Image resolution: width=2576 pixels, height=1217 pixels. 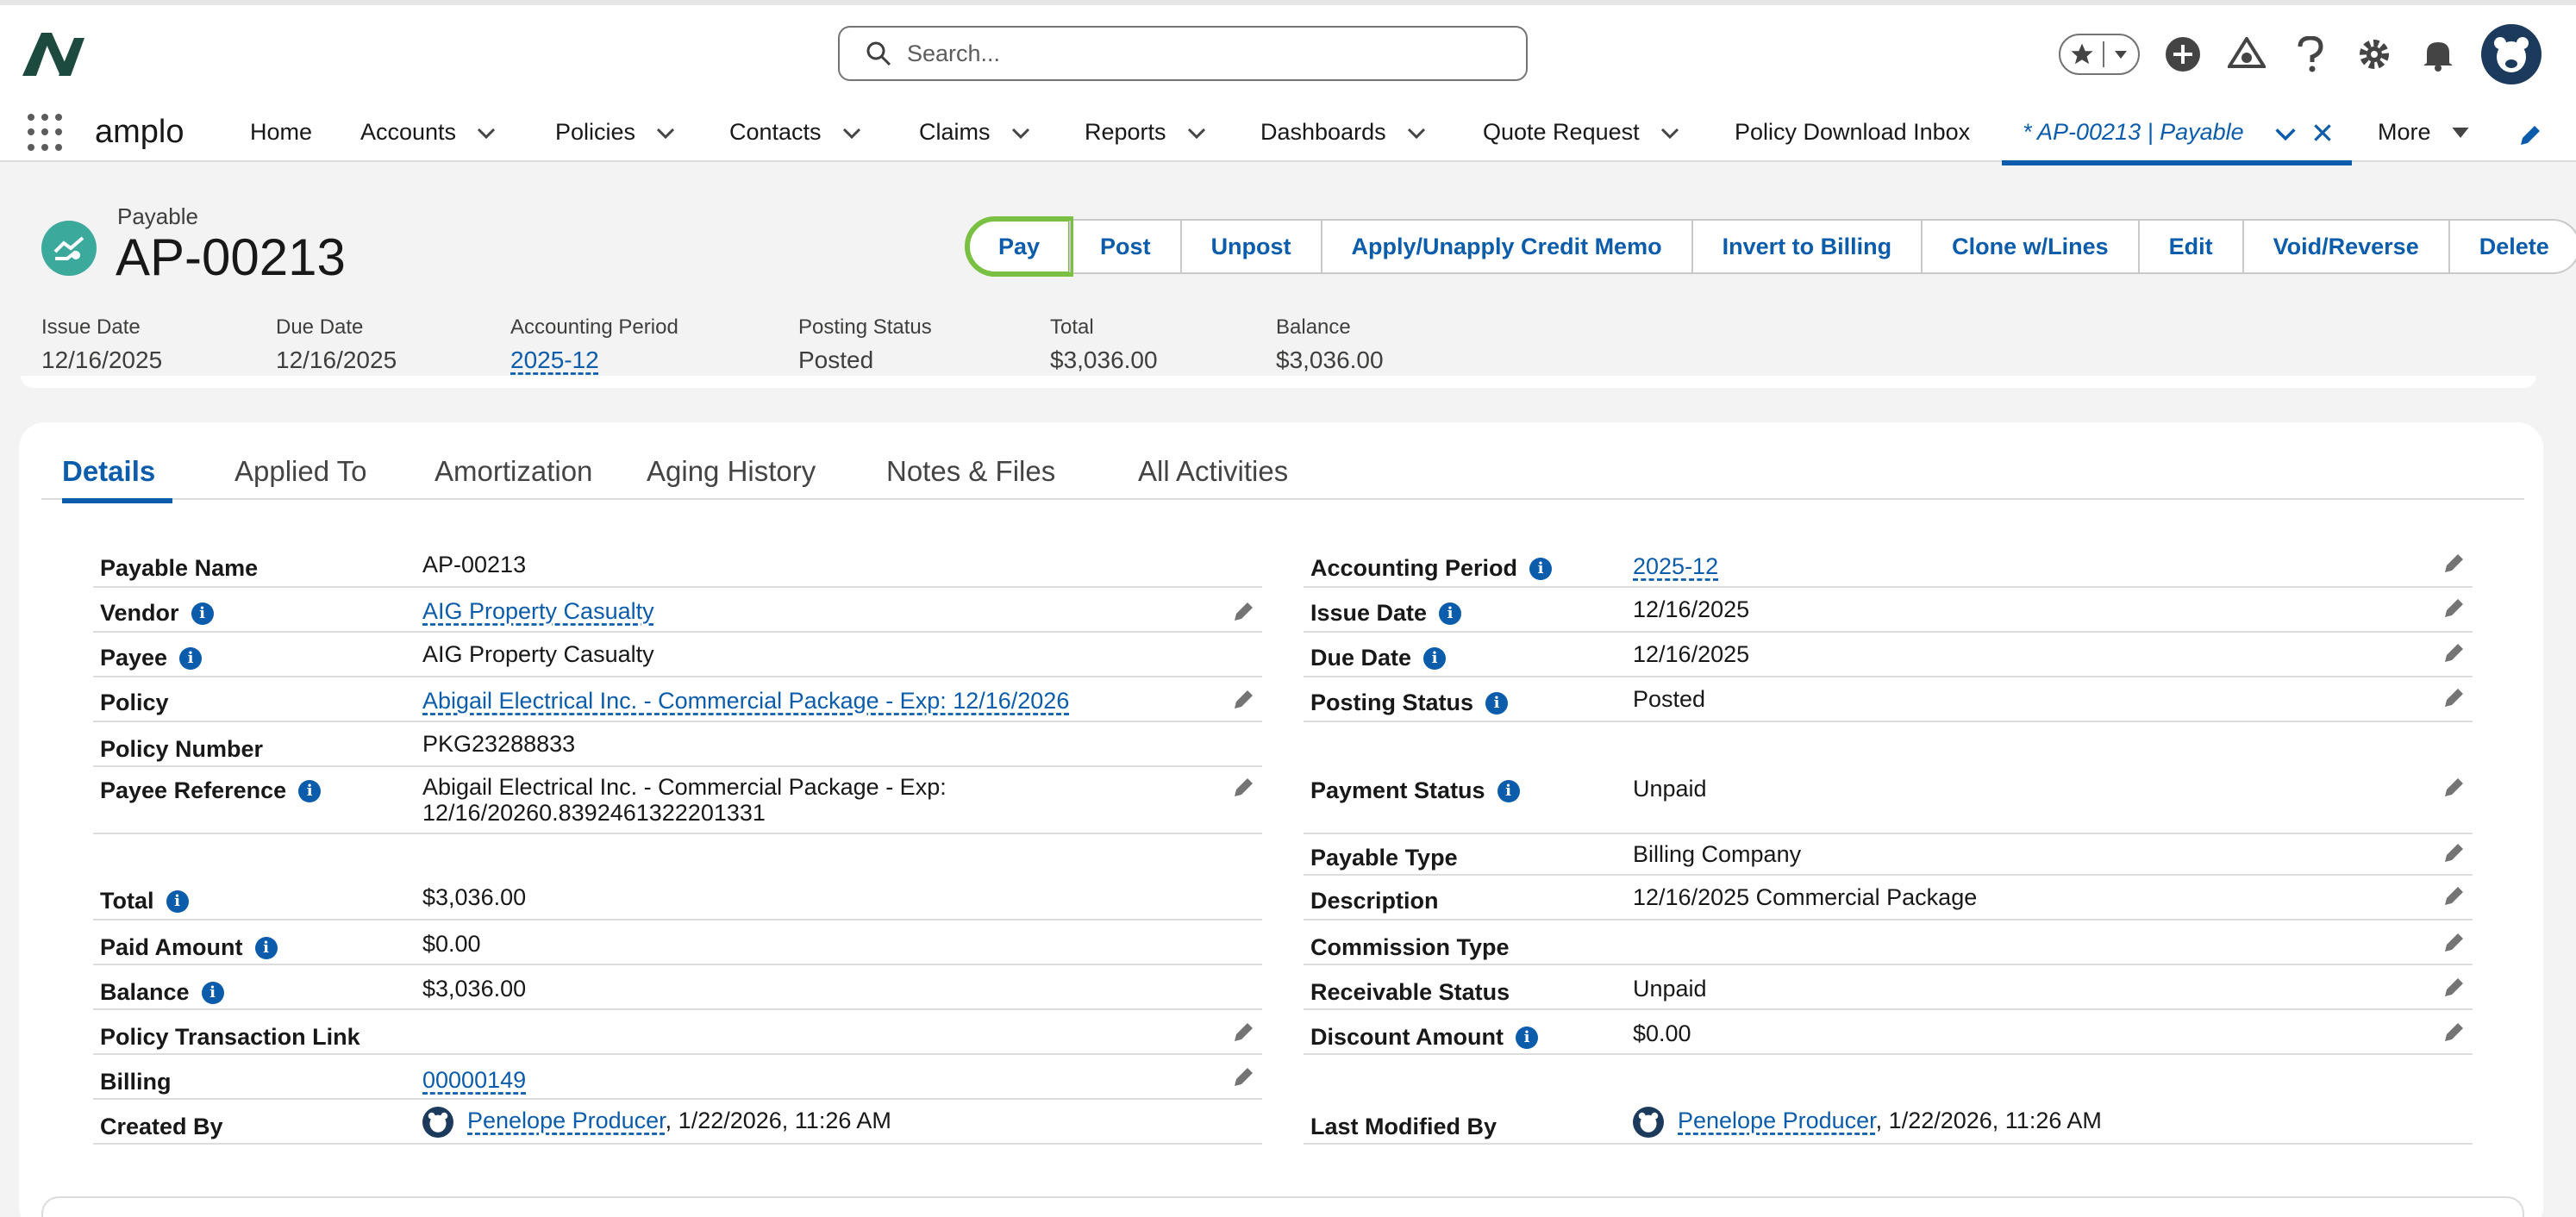 I want to click on post-button: Post, so click(x=1124, y=247).